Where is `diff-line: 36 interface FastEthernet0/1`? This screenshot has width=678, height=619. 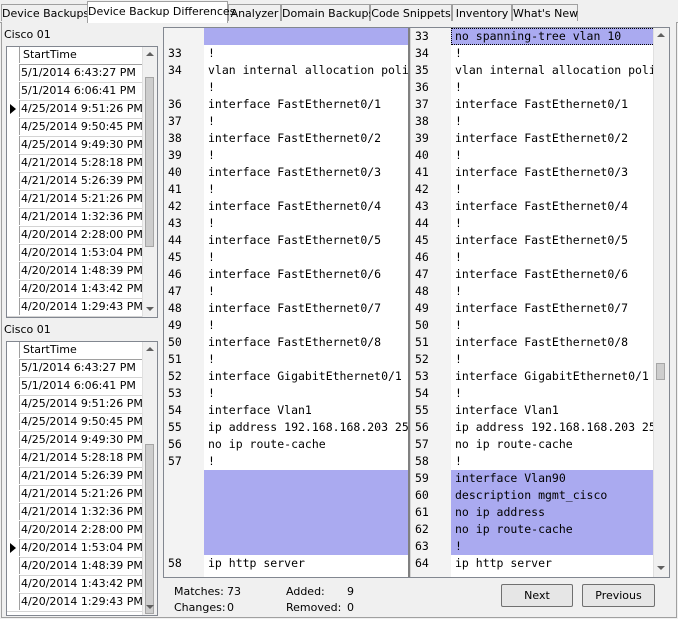
diff-line: 36 interface FastEthernet0/1 is located at coordinates (286, 104).